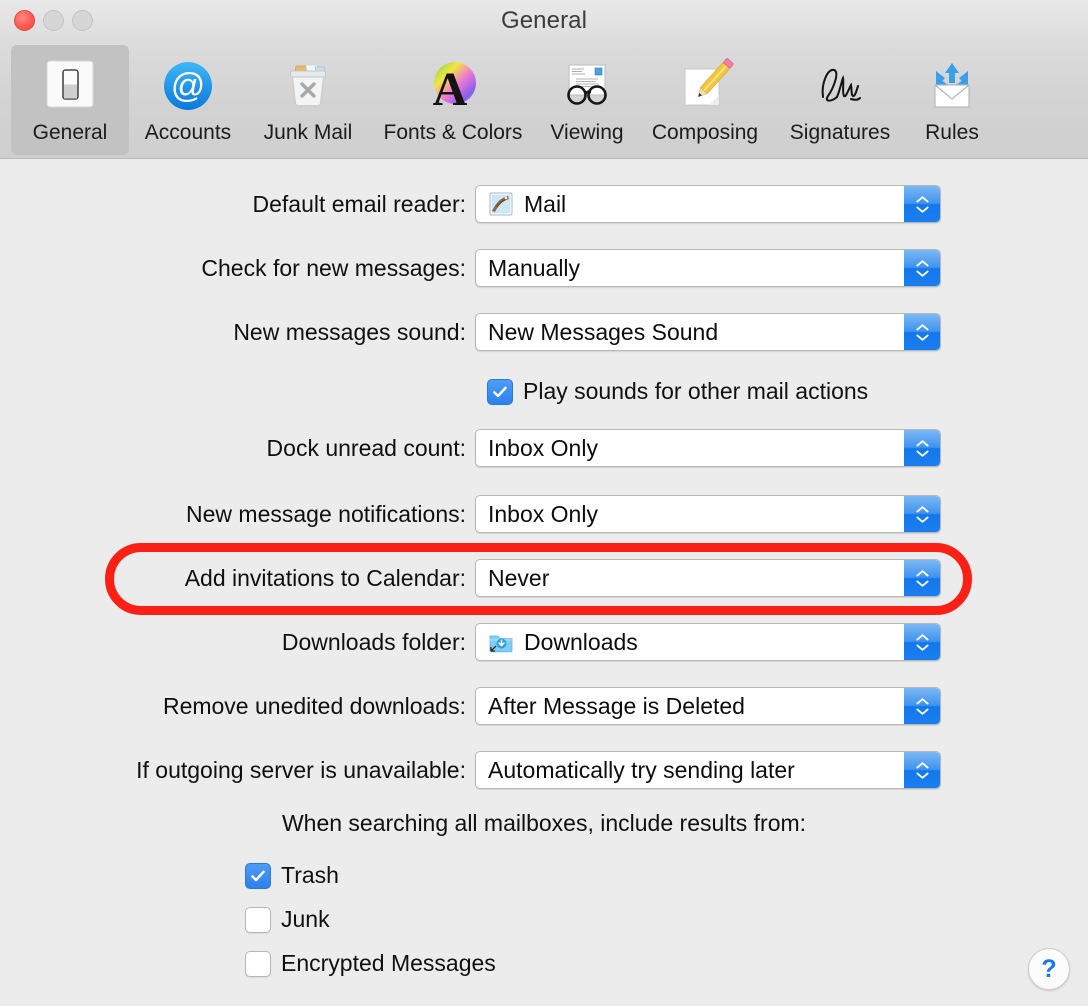 The image size is (1088, 1006). Describe the element at coordinates (545, 203) in the screenshot. I see `popup-value-default-email-reader: Mail` at that location.